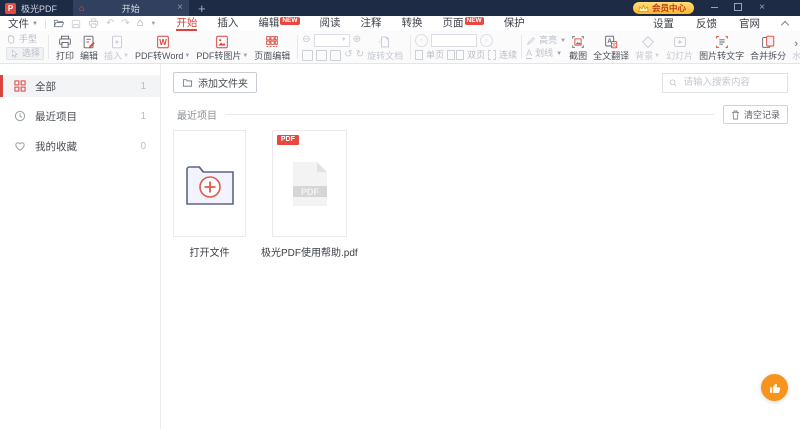 The height and width of the screenshot is (429, 800). What do you see at coordinates (309, 183) in the screenshot?
I see `pdf-file-card: PDF PDF` at bounding box center [309, 183].